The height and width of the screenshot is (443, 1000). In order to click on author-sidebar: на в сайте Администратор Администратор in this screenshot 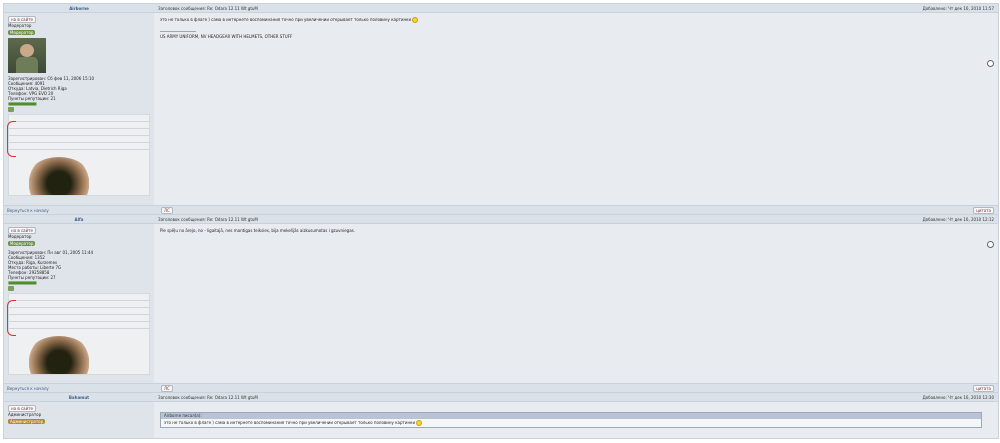, I will do `click(79, 420)`.